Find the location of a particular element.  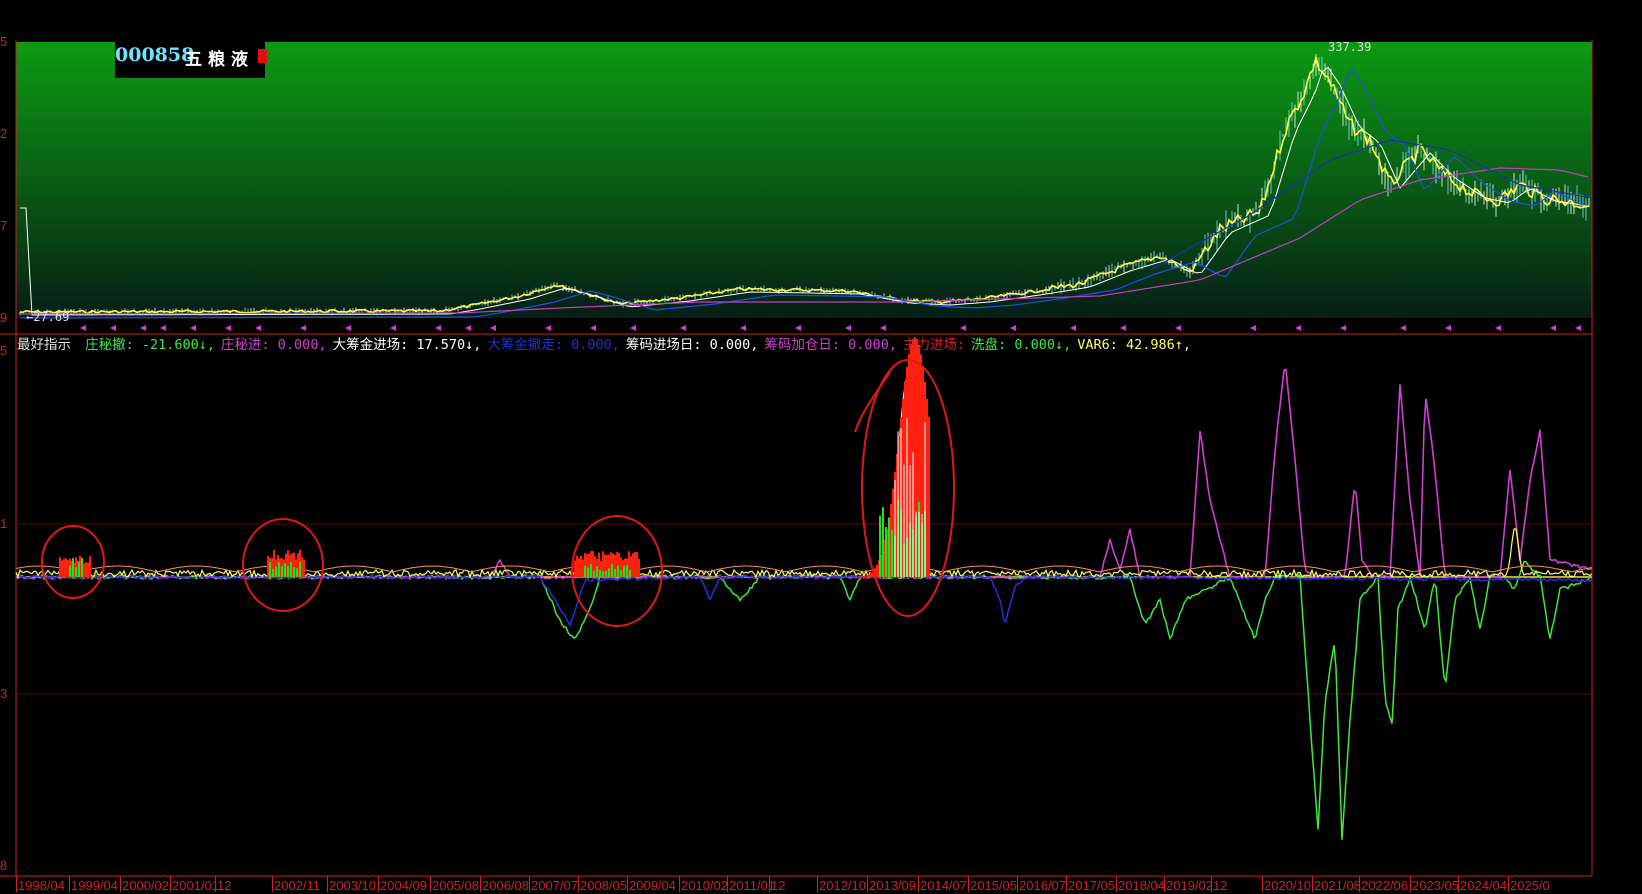

date-axis-label: 2016/07 is located at coordinates (1042, 885).